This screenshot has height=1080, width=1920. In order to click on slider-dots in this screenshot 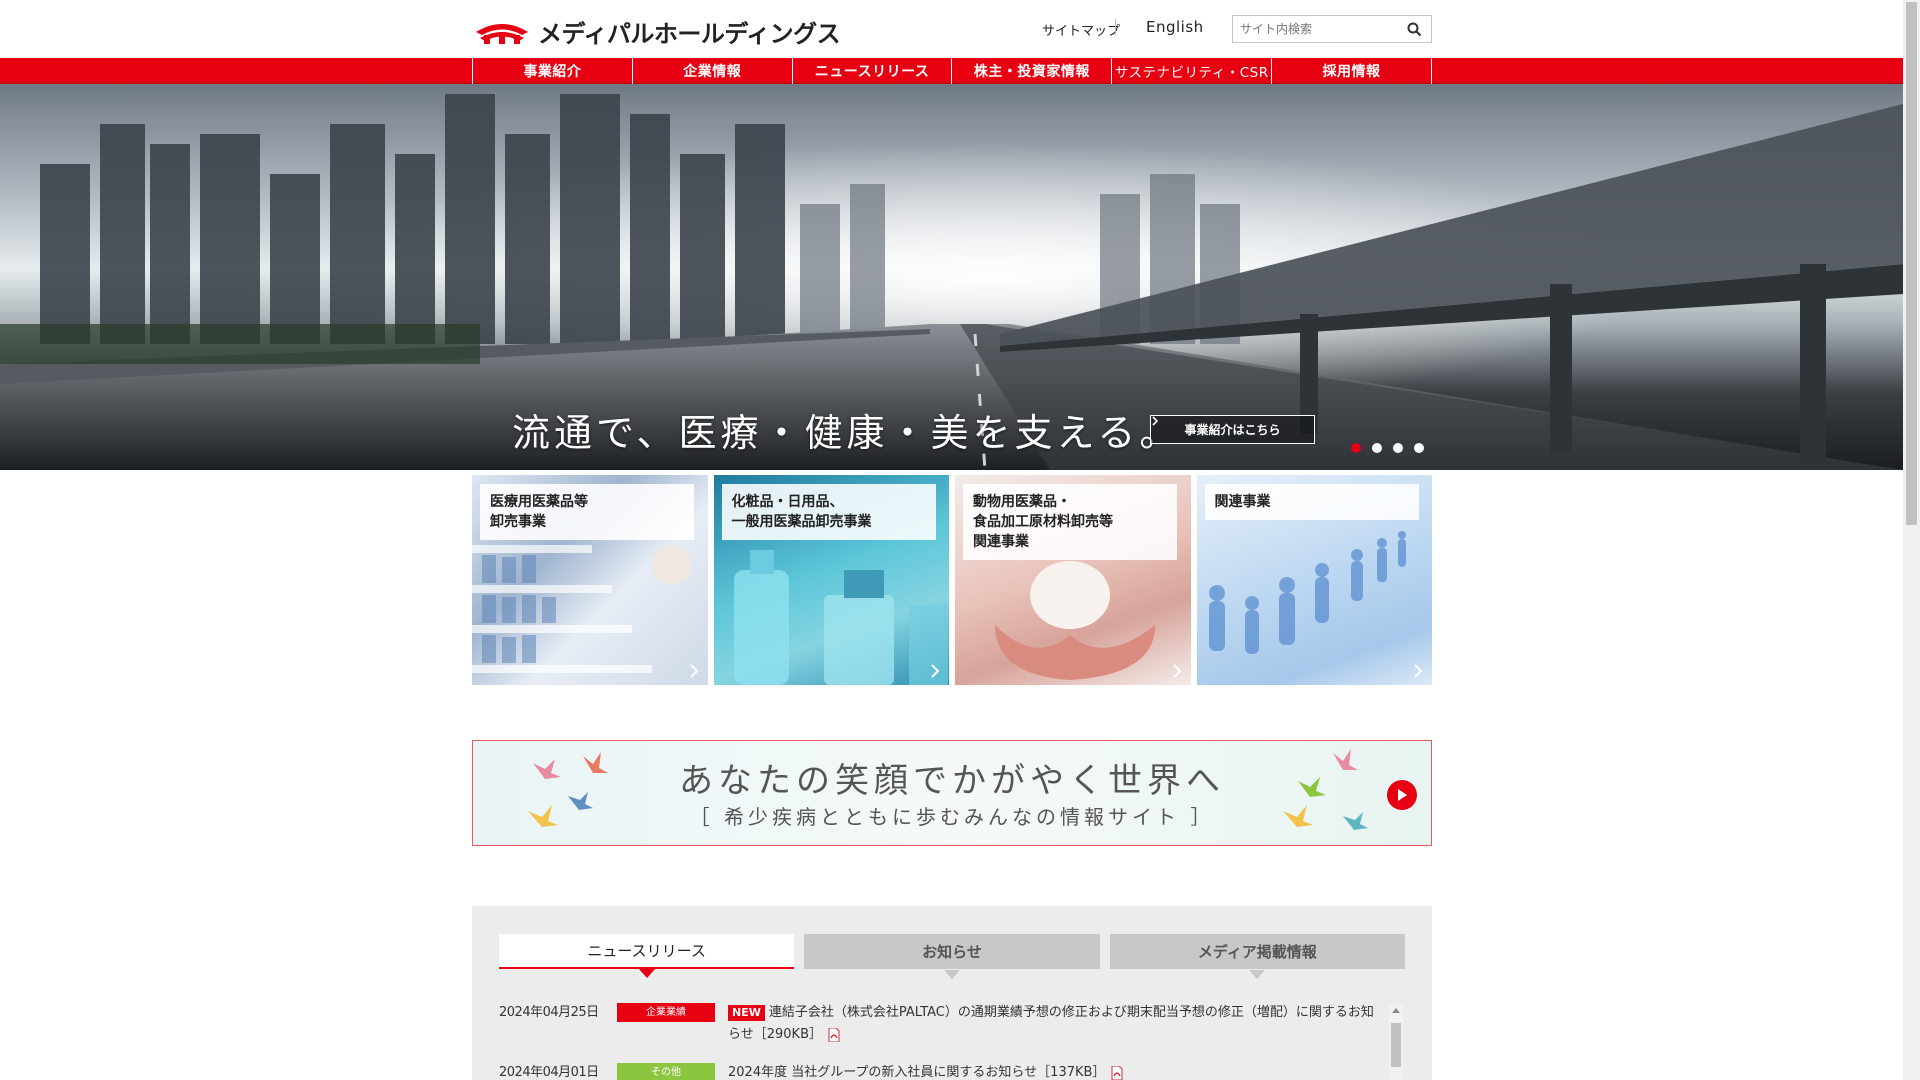, I will do `click(1387, 448)`.